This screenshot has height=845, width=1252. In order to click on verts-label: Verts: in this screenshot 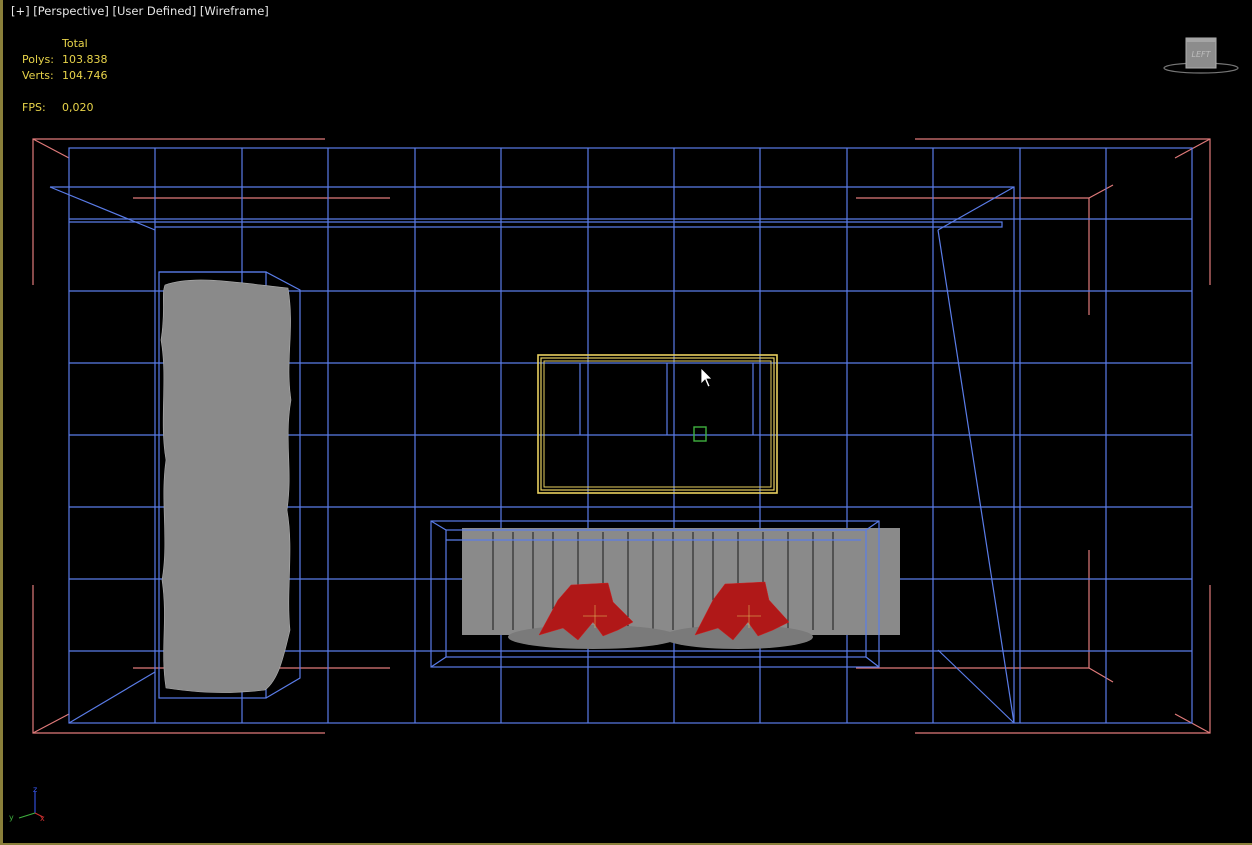, I will do `click(38, 75)`.